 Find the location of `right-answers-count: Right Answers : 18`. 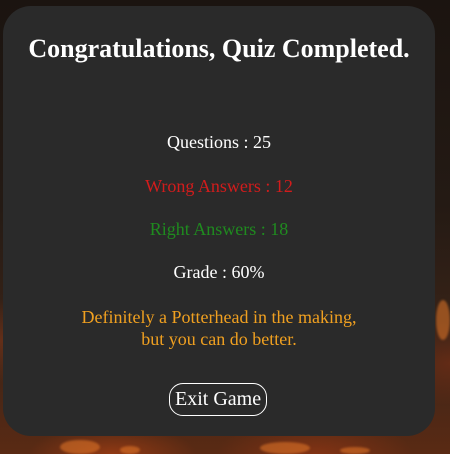

right-answers-count: Right Answers : 18 is located at coordinates (219, 229).